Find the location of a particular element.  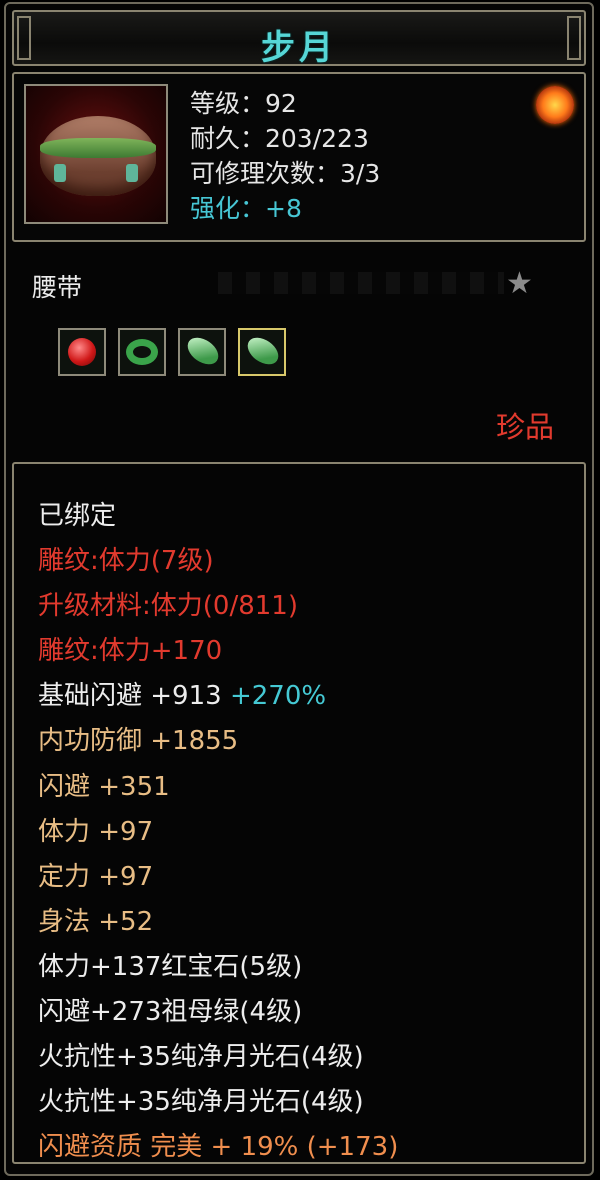

gem-slots is located at coordinates (172, 352).